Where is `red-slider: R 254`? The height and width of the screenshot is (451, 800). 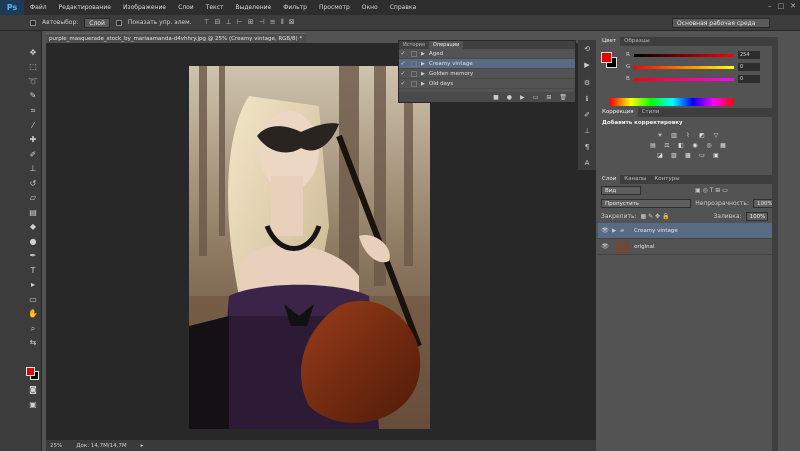
red-slider: R 254 is located at coordinates (696, 55).